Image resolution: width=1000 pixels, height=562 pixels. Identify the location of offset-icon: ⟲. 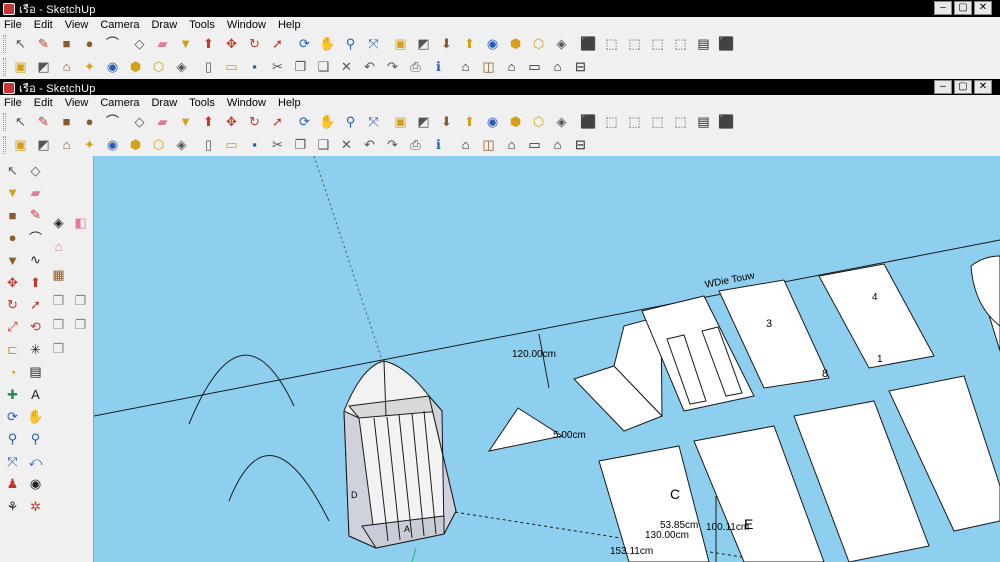
(35, 327).